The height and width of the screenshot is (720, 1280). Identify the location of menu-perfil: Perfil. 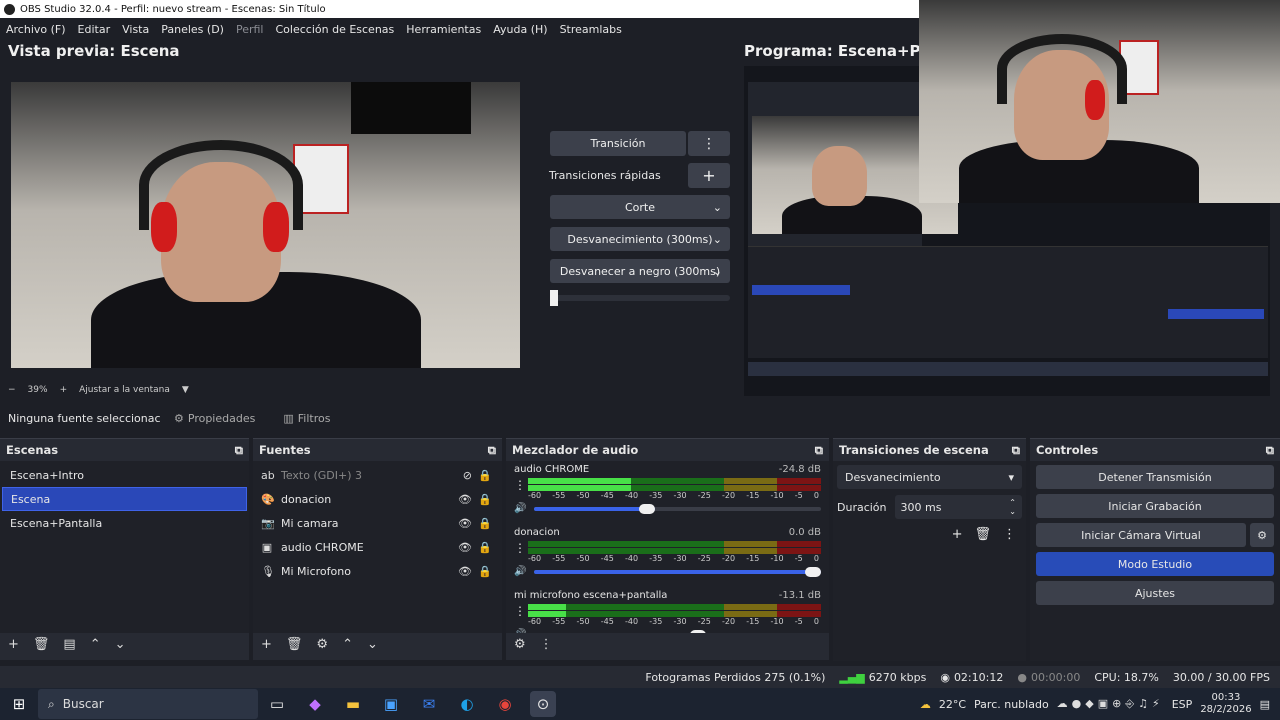
(250, 29).